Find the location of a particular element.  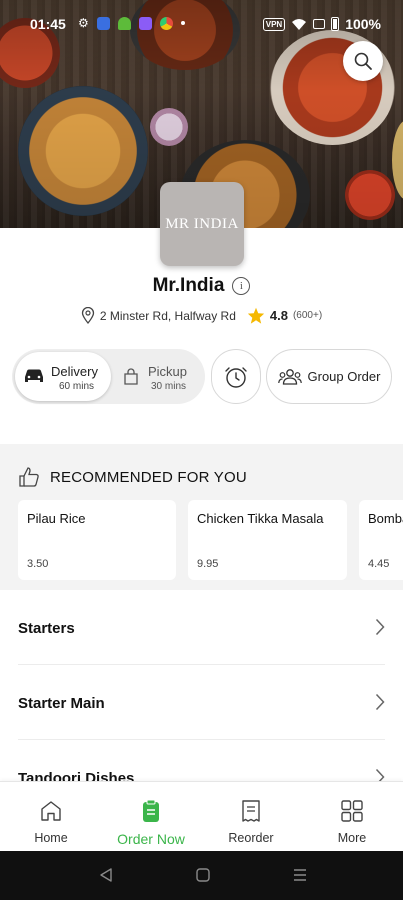

recommended-item-card: Bombay 4.45 is located at coordinates (381, 540).